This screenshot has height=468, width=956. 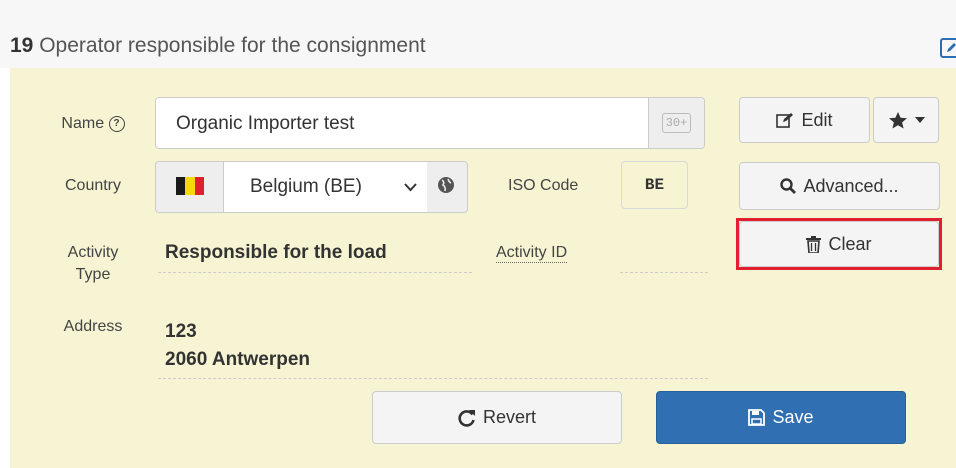 I want to click on country-field: Belgium (BE), so click(x=311, y=187).